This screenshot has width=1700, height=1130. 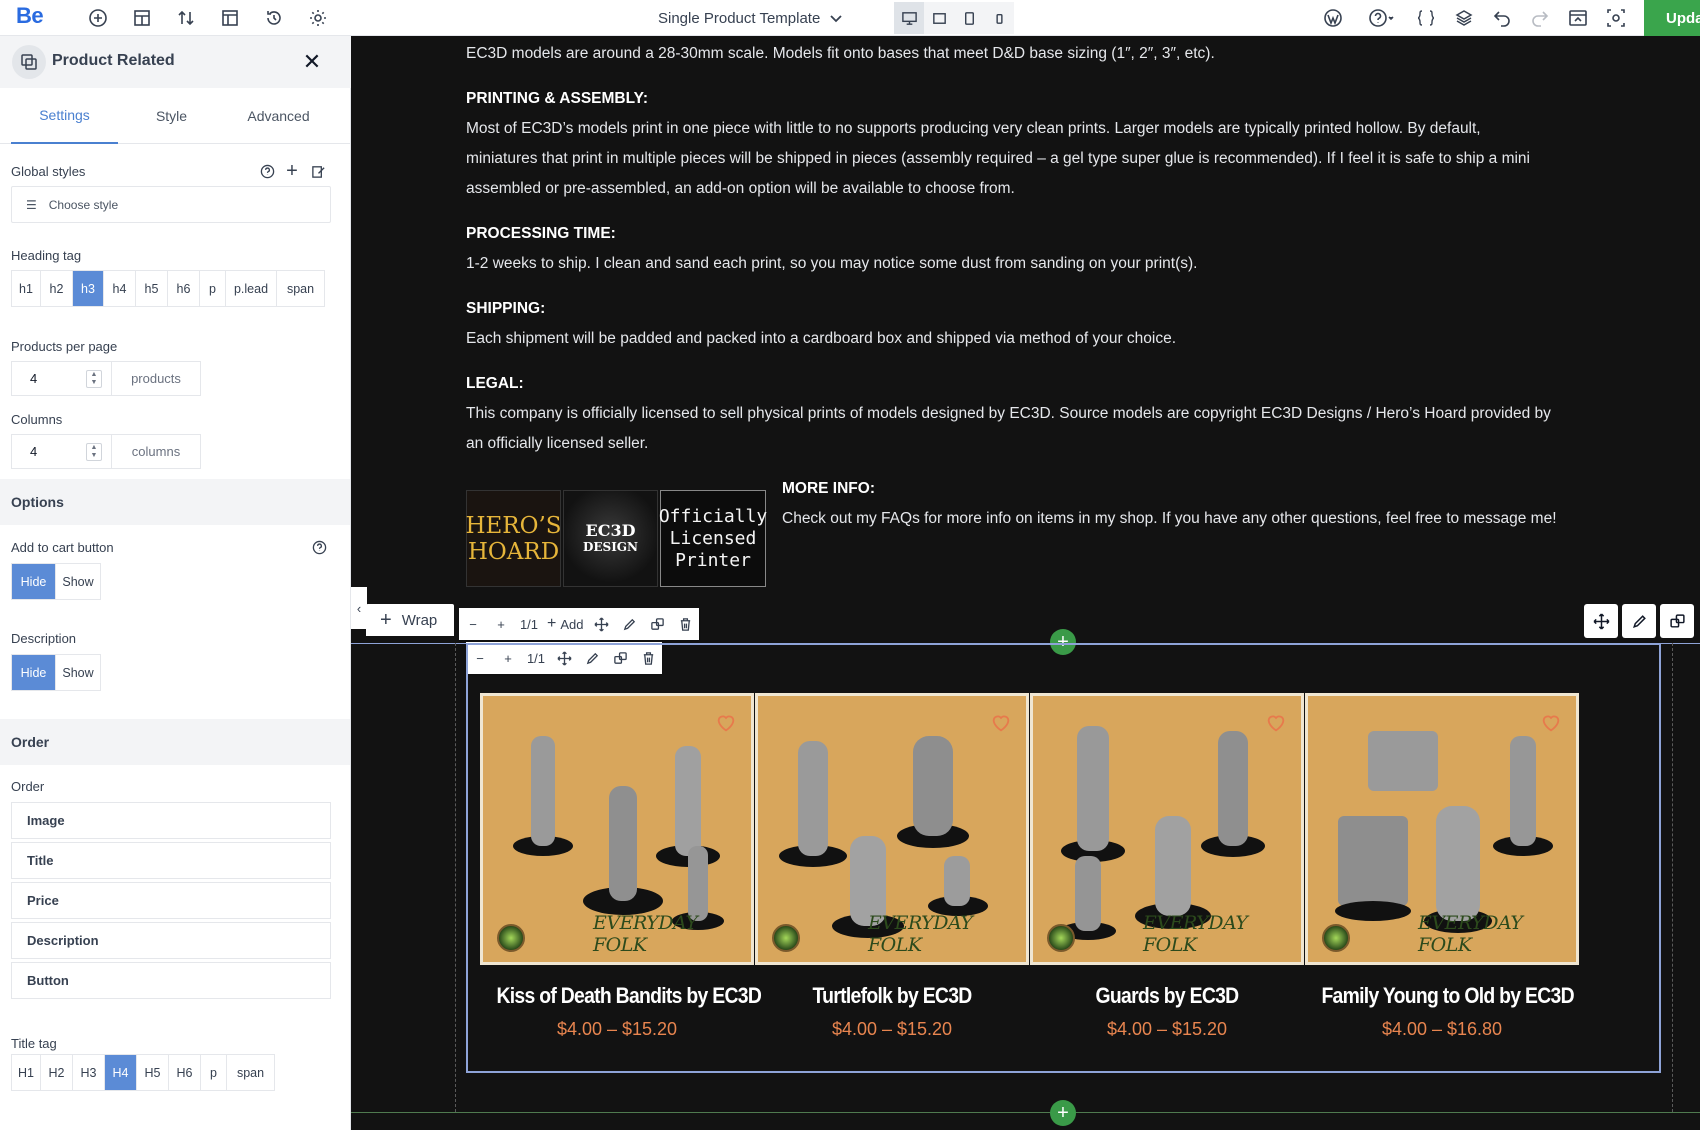 I want to click on wrap-button: + Wrap, so click(x=410, y=620).